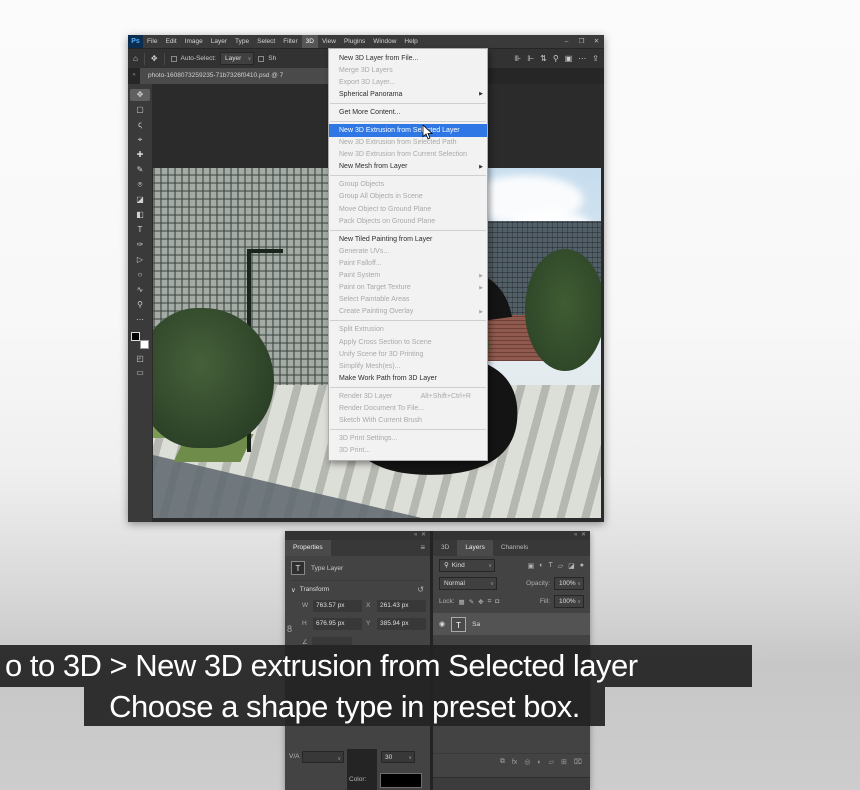 The width and height of the screenshot is (860, 790). I want to click on menu-bar-item: Window, so click(384, 41).